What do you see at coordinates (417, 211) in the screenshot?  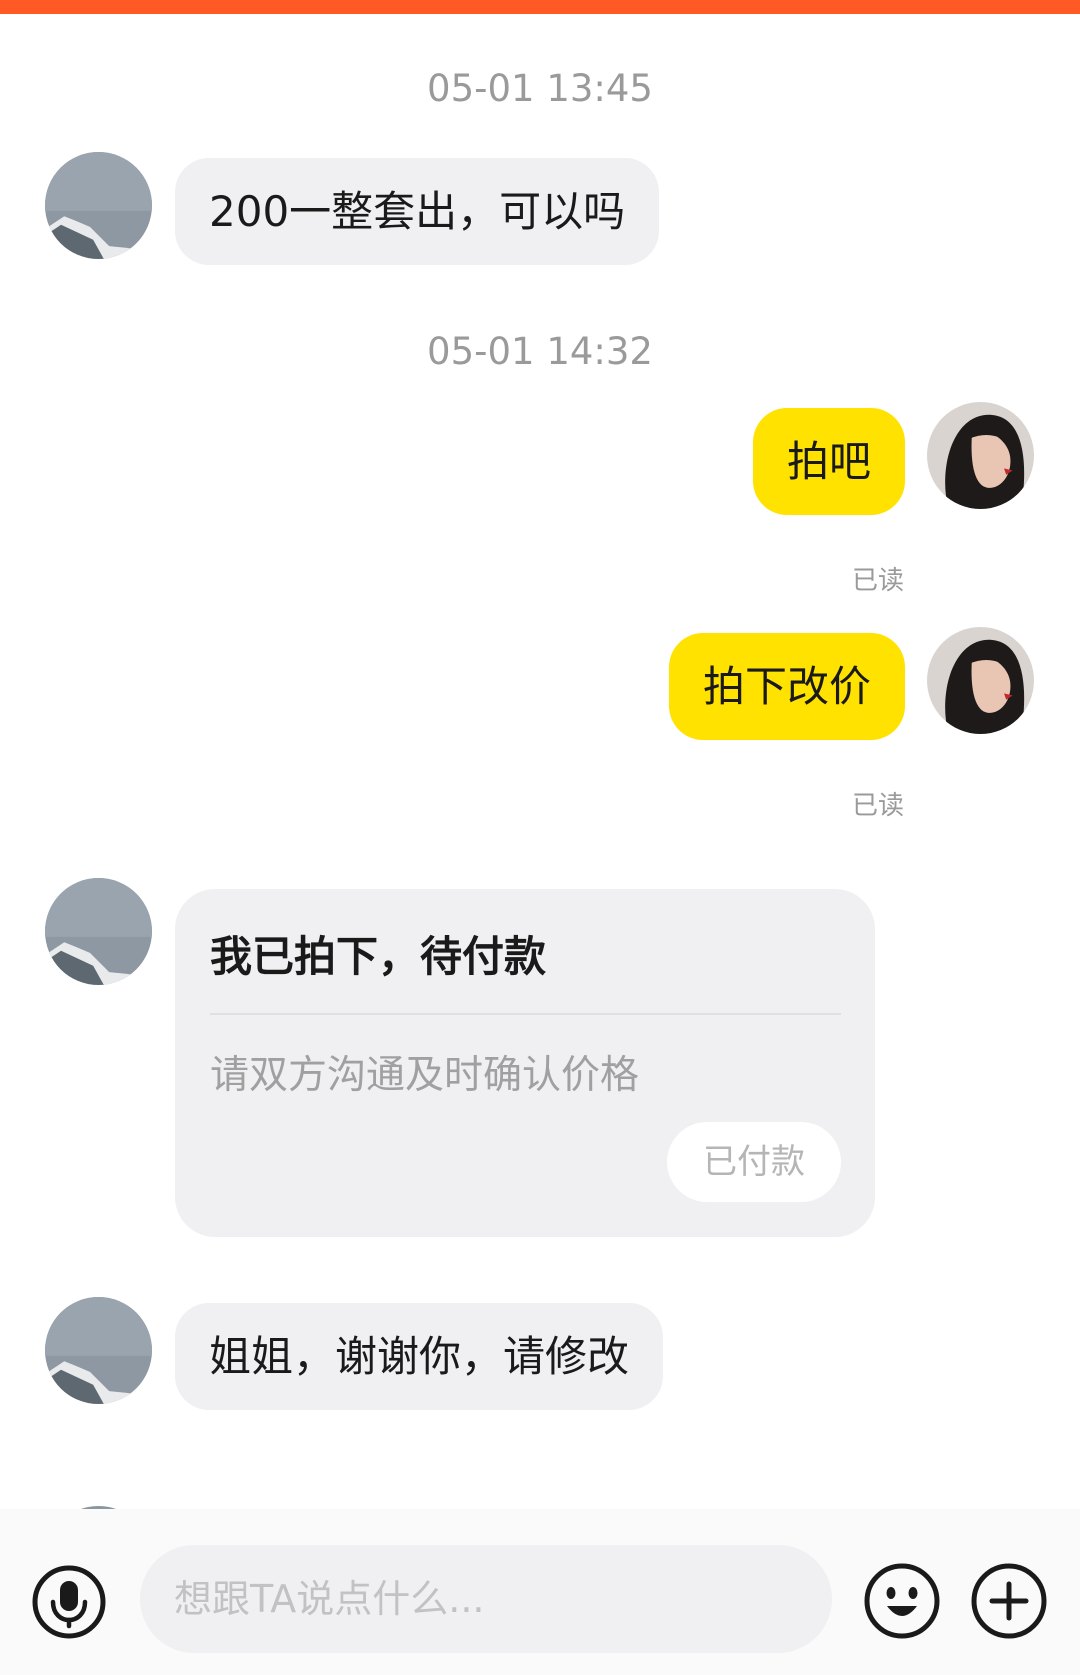 I see `message-bubble: 200一整套出，可以吗` at bounding box center [417, 211].